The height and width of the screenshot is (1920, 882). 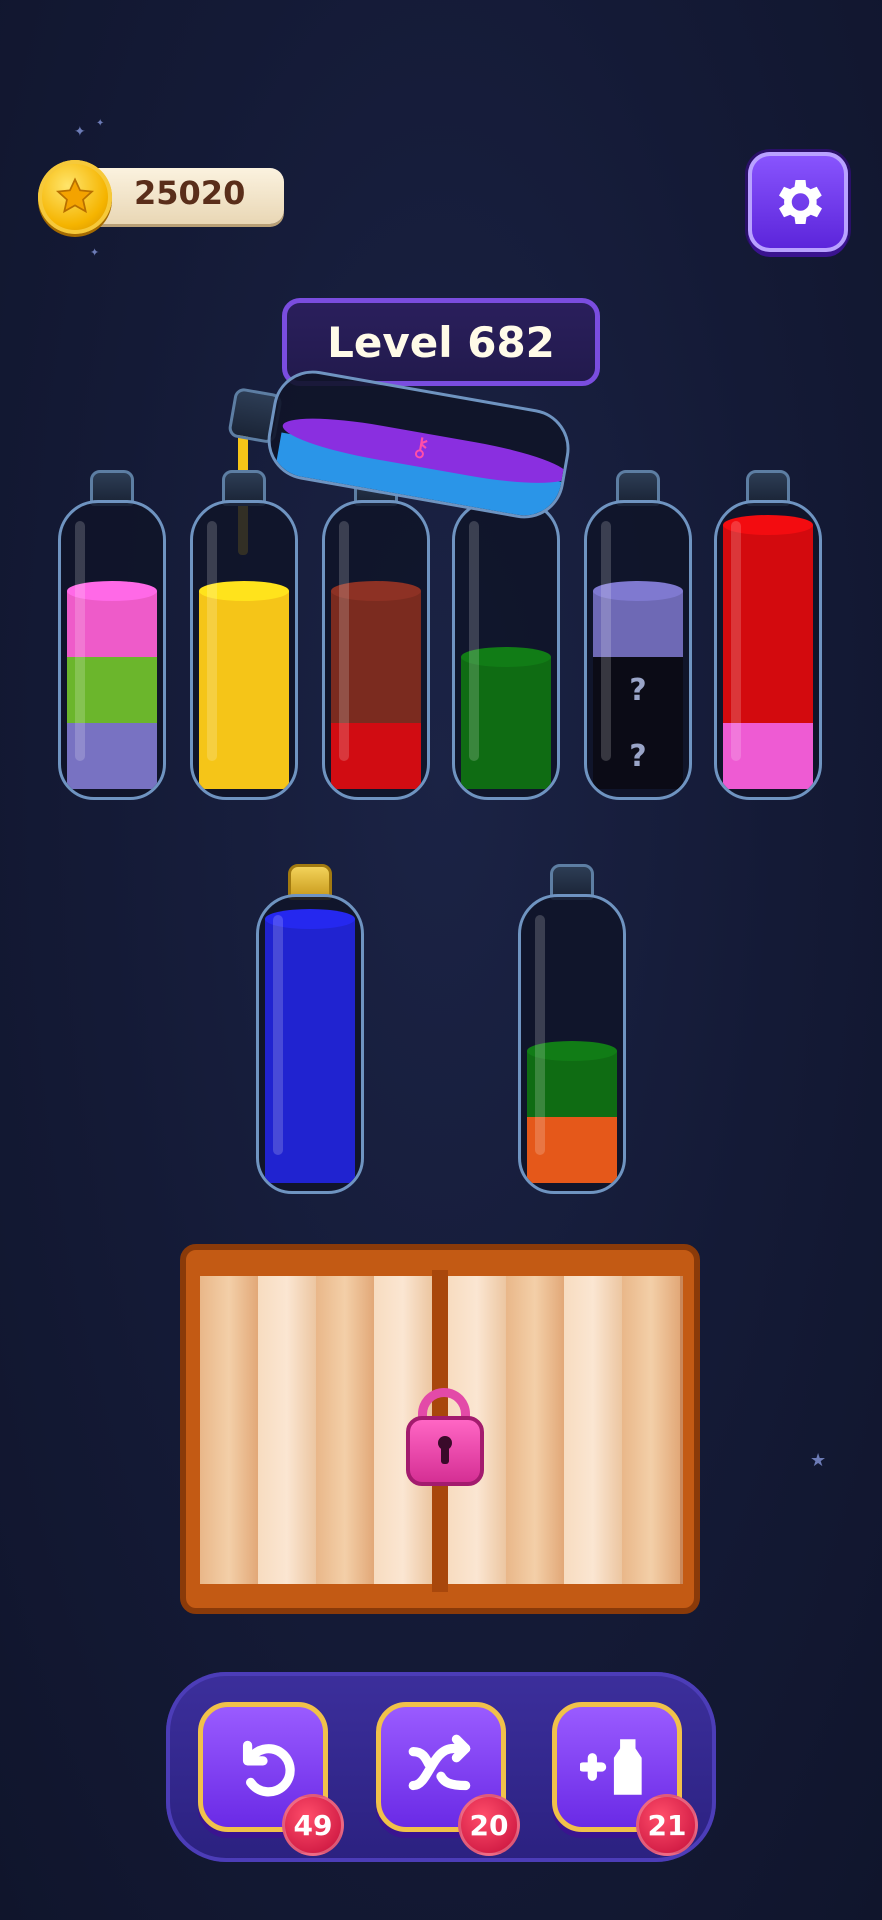 What do you see at coordinates (818, 1460) in the screenshot?
I see `sparkle-icon: ★` at bounding box center [818, 1460].